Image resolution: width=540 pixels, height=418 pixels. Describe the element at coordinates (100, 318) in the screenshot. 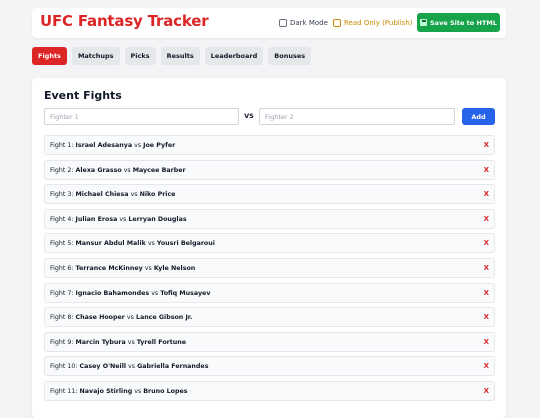

I see `fighter-1-name: Chase Hooper` at that location.